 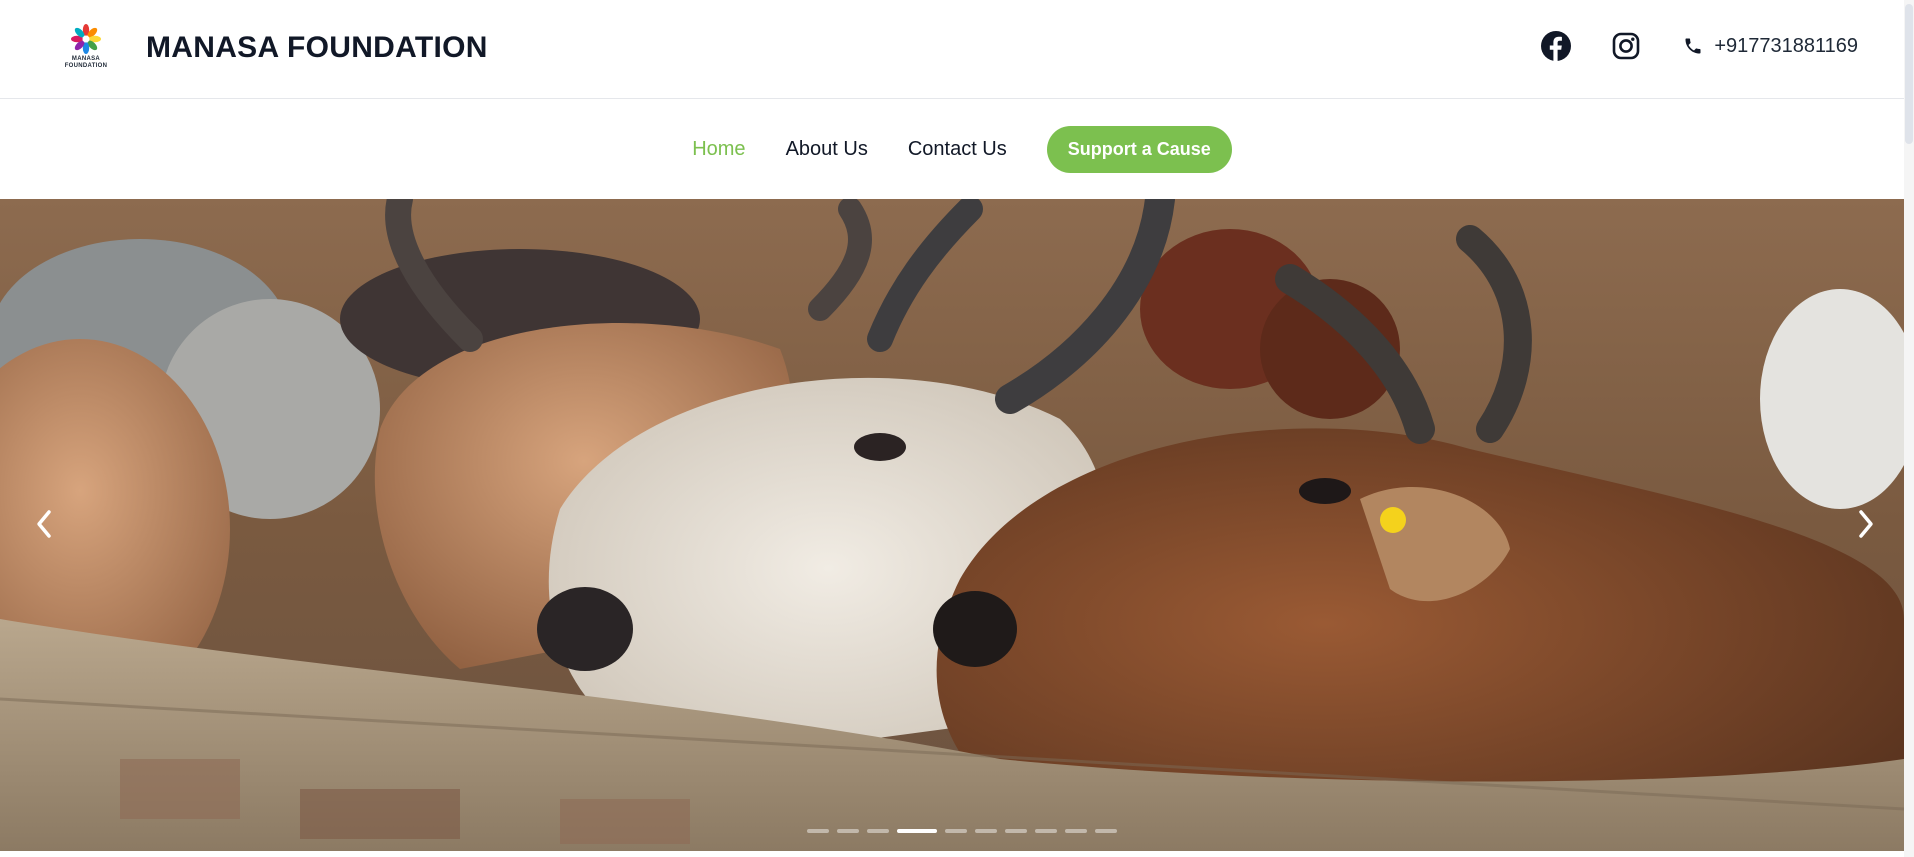 I want to click on facebook-link, so click(x=1556, y=46).